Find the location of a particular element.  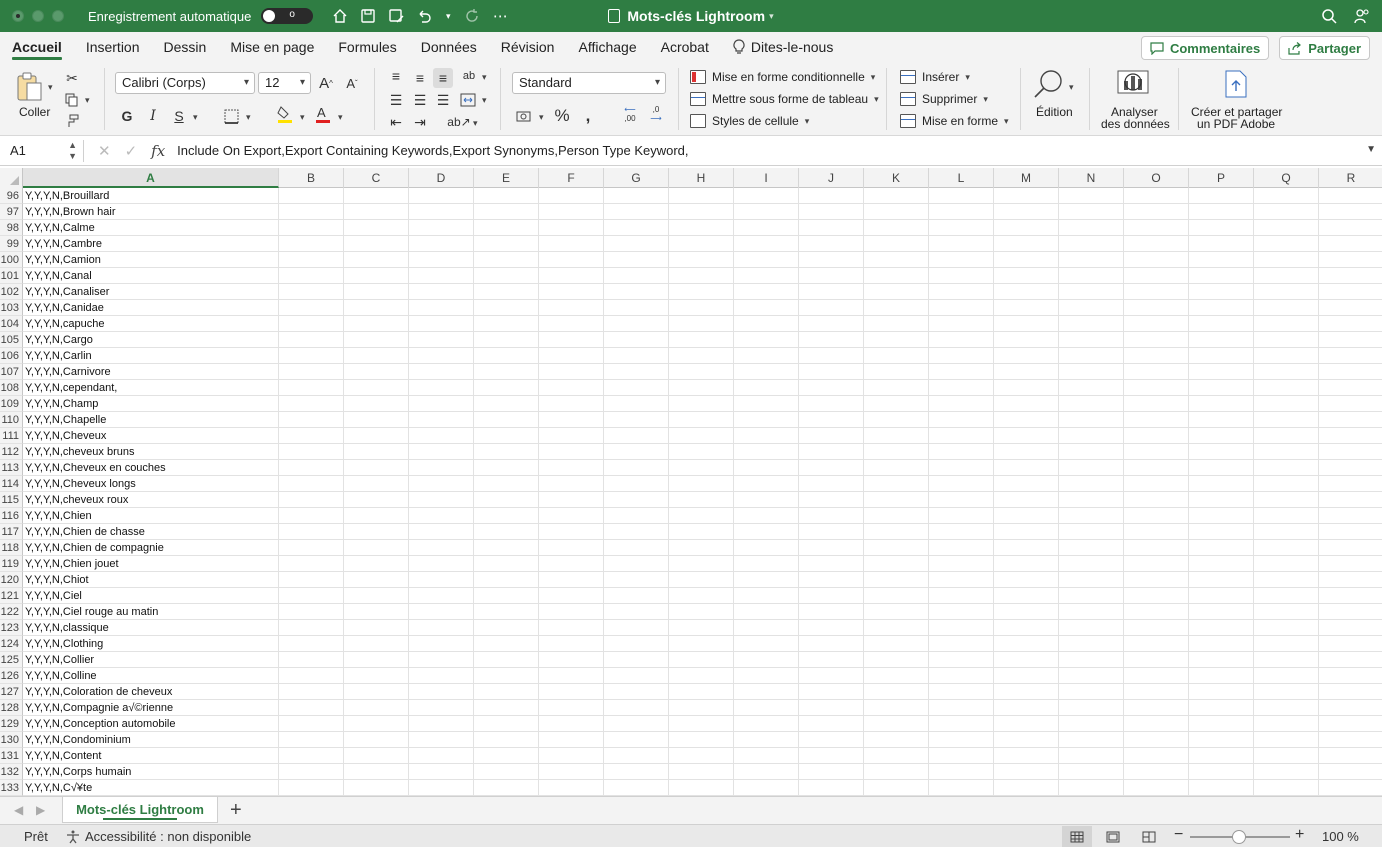

row-header: 113 is located at coordinates (11, 468).